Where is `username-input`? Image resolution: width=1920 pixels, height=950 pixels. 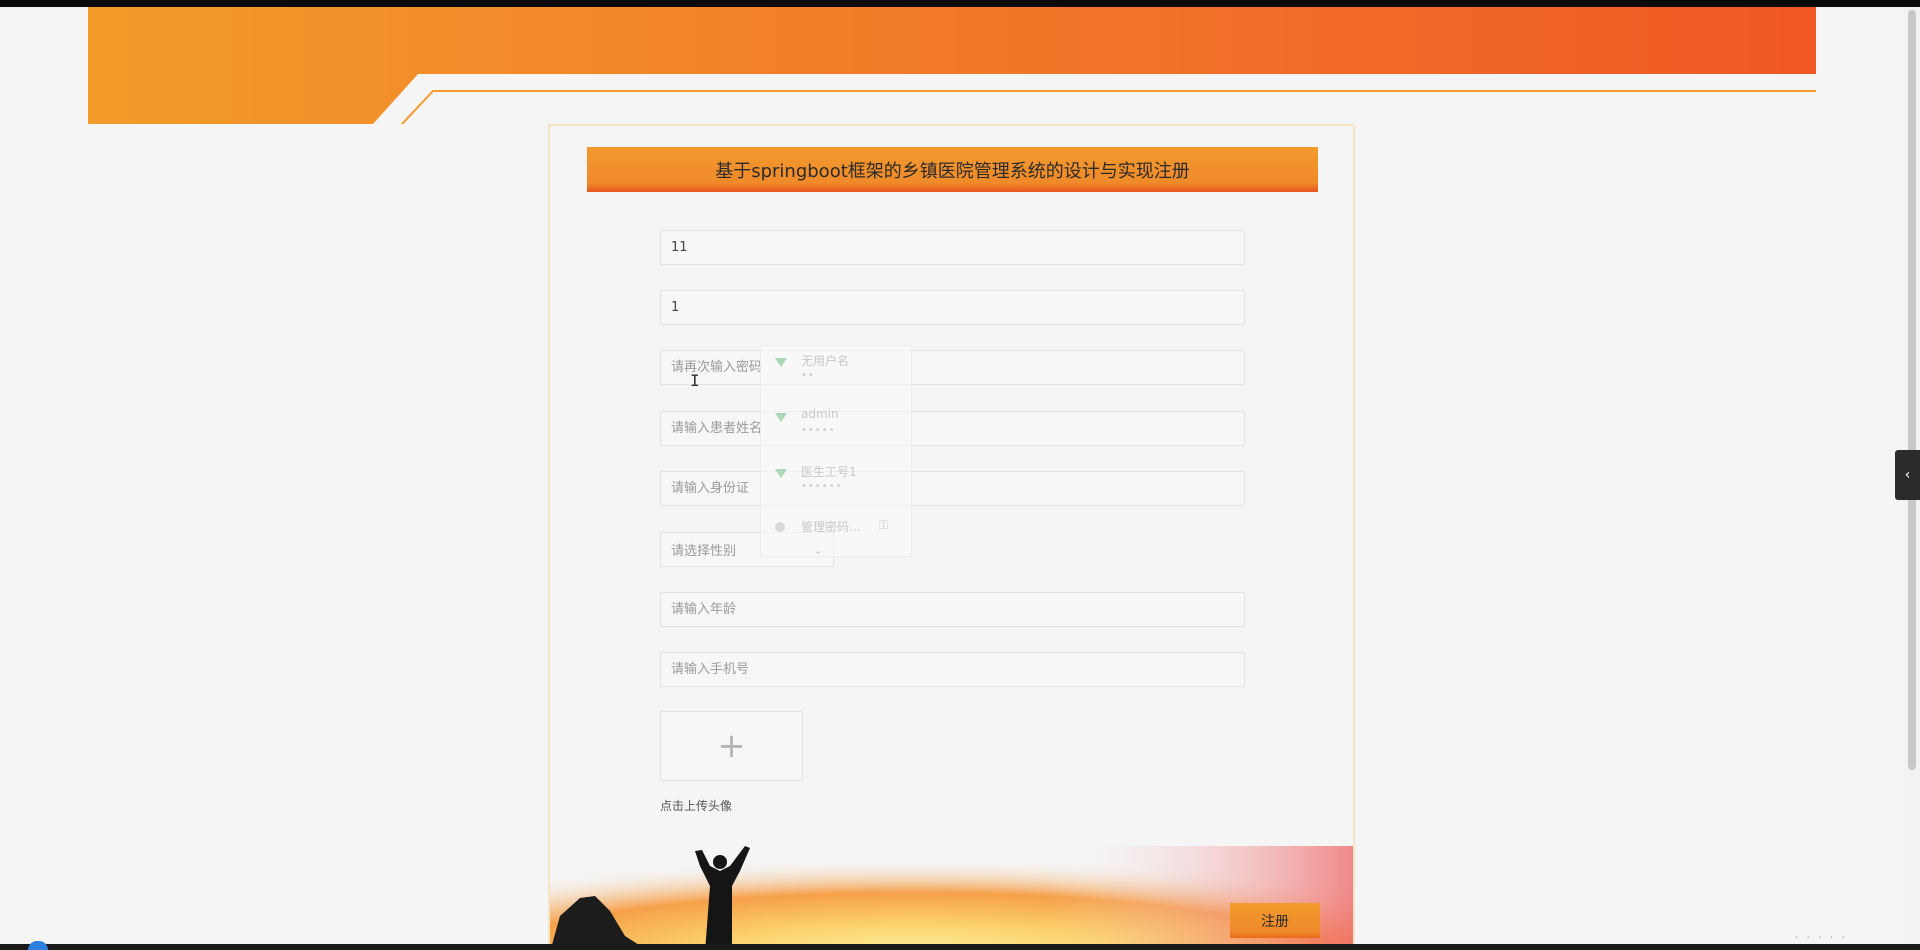 username-input is located at coordinates (952, 247).